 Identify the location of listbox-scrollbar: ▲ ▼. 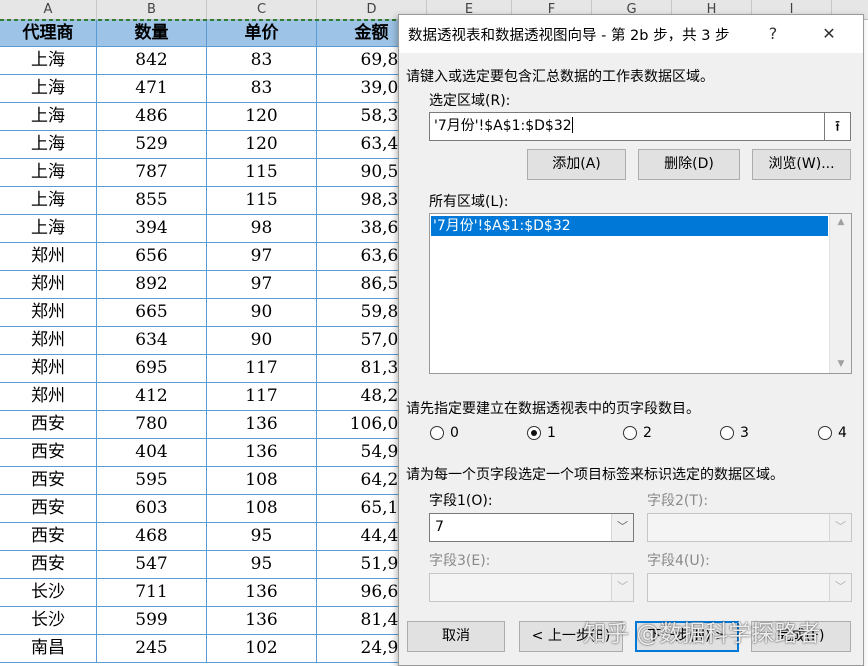
(840, 293).